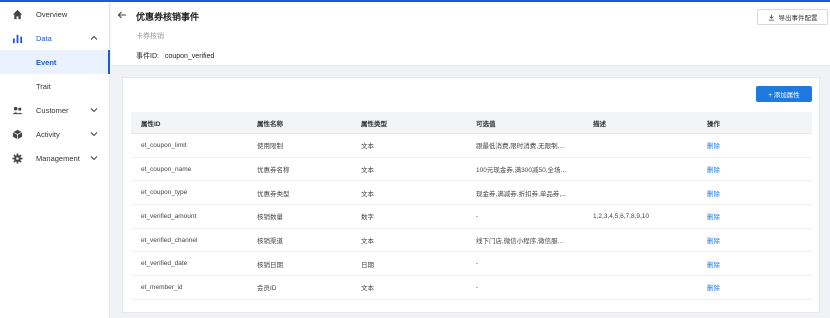  What do you see at coordinates (55, 38) in the screenshot?
I see `sidebar-item-data: Data` at bounding box center [55, 38].